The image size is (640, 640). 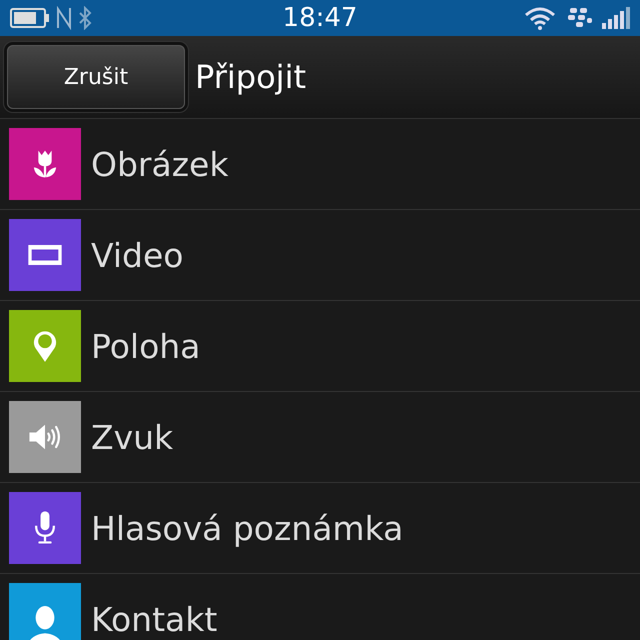 What do you see at coordinates (132, 437) in the screenshot?
I see `item-label: Zvuk` at bounding box center [132, 437].